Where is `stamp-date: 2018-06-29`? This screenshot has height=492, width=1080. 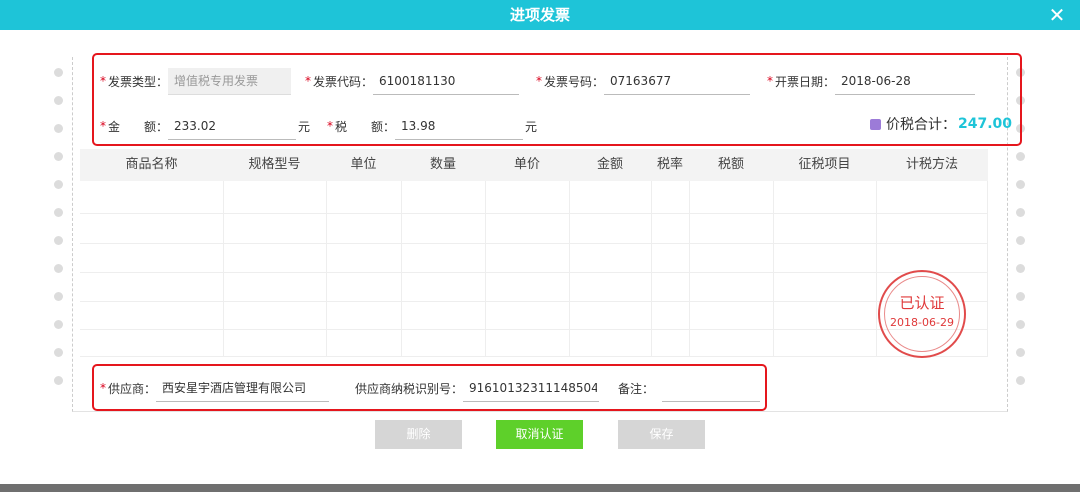 stamp-date: 2018-06-29 is located at coordinates (922, 322).